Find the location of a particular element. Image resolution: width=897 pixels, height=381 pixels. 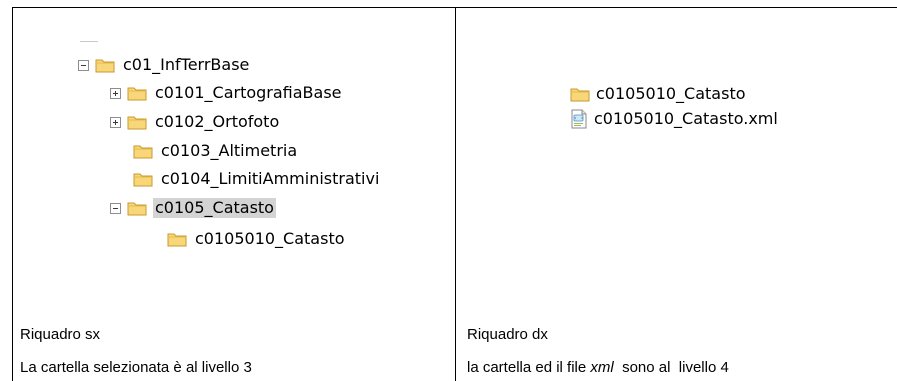

content-item-folder: c0105010_Catasto is located at coordinates (658, 94).